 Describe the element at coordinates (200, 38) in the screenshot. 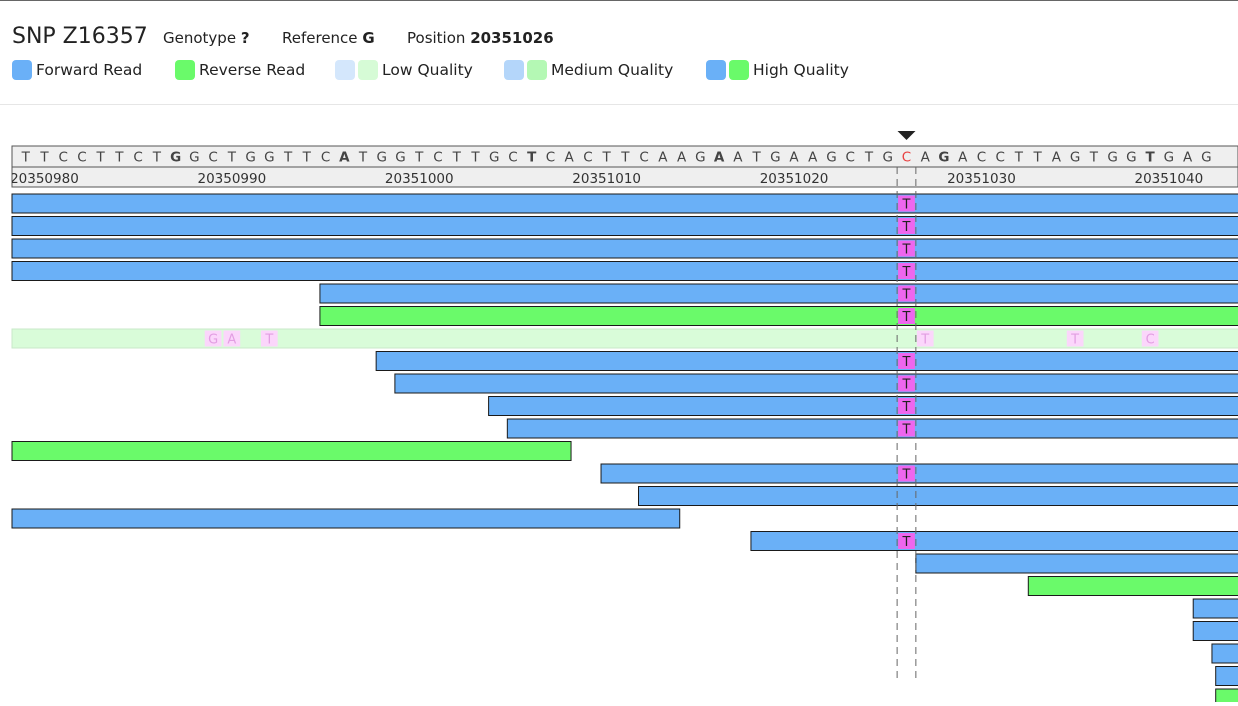

I see `genotype-label: Genotype` at that location.